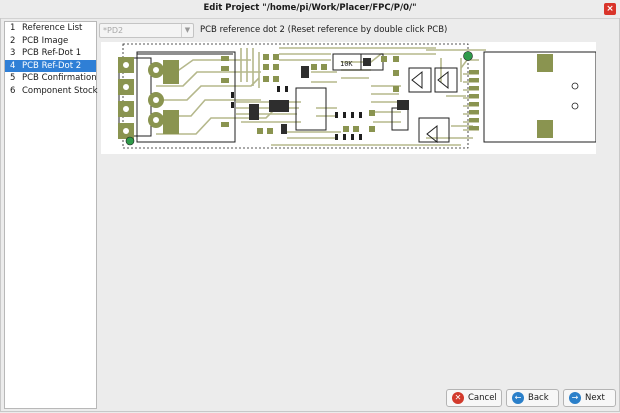  I want to click on arrow-left-circle-icon: ←, so click(518, 398).